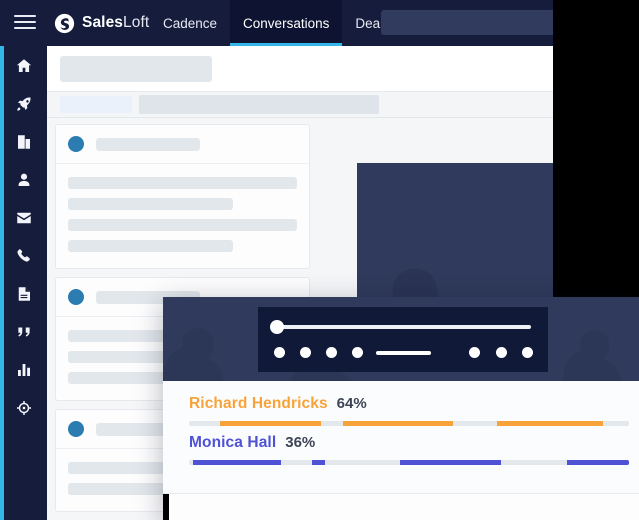  Describe the element at coordinates (277, 327) in the screenshot. I see `playback-progress-knob` at that location.